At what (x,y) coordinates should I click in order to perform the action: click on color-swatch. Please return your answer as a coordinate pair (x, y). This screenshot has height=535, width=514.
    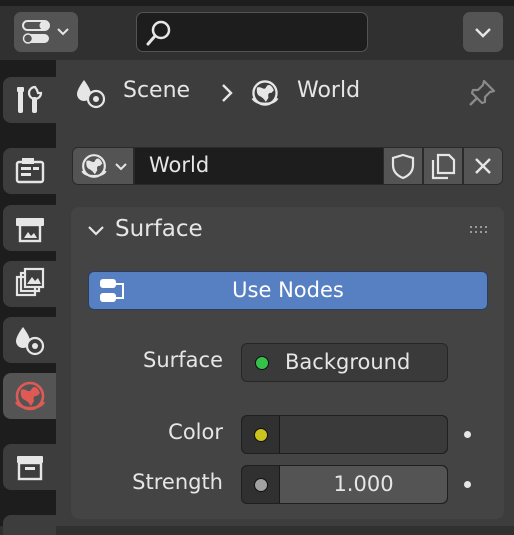
    Looking at the image, I should click on (363, 434).